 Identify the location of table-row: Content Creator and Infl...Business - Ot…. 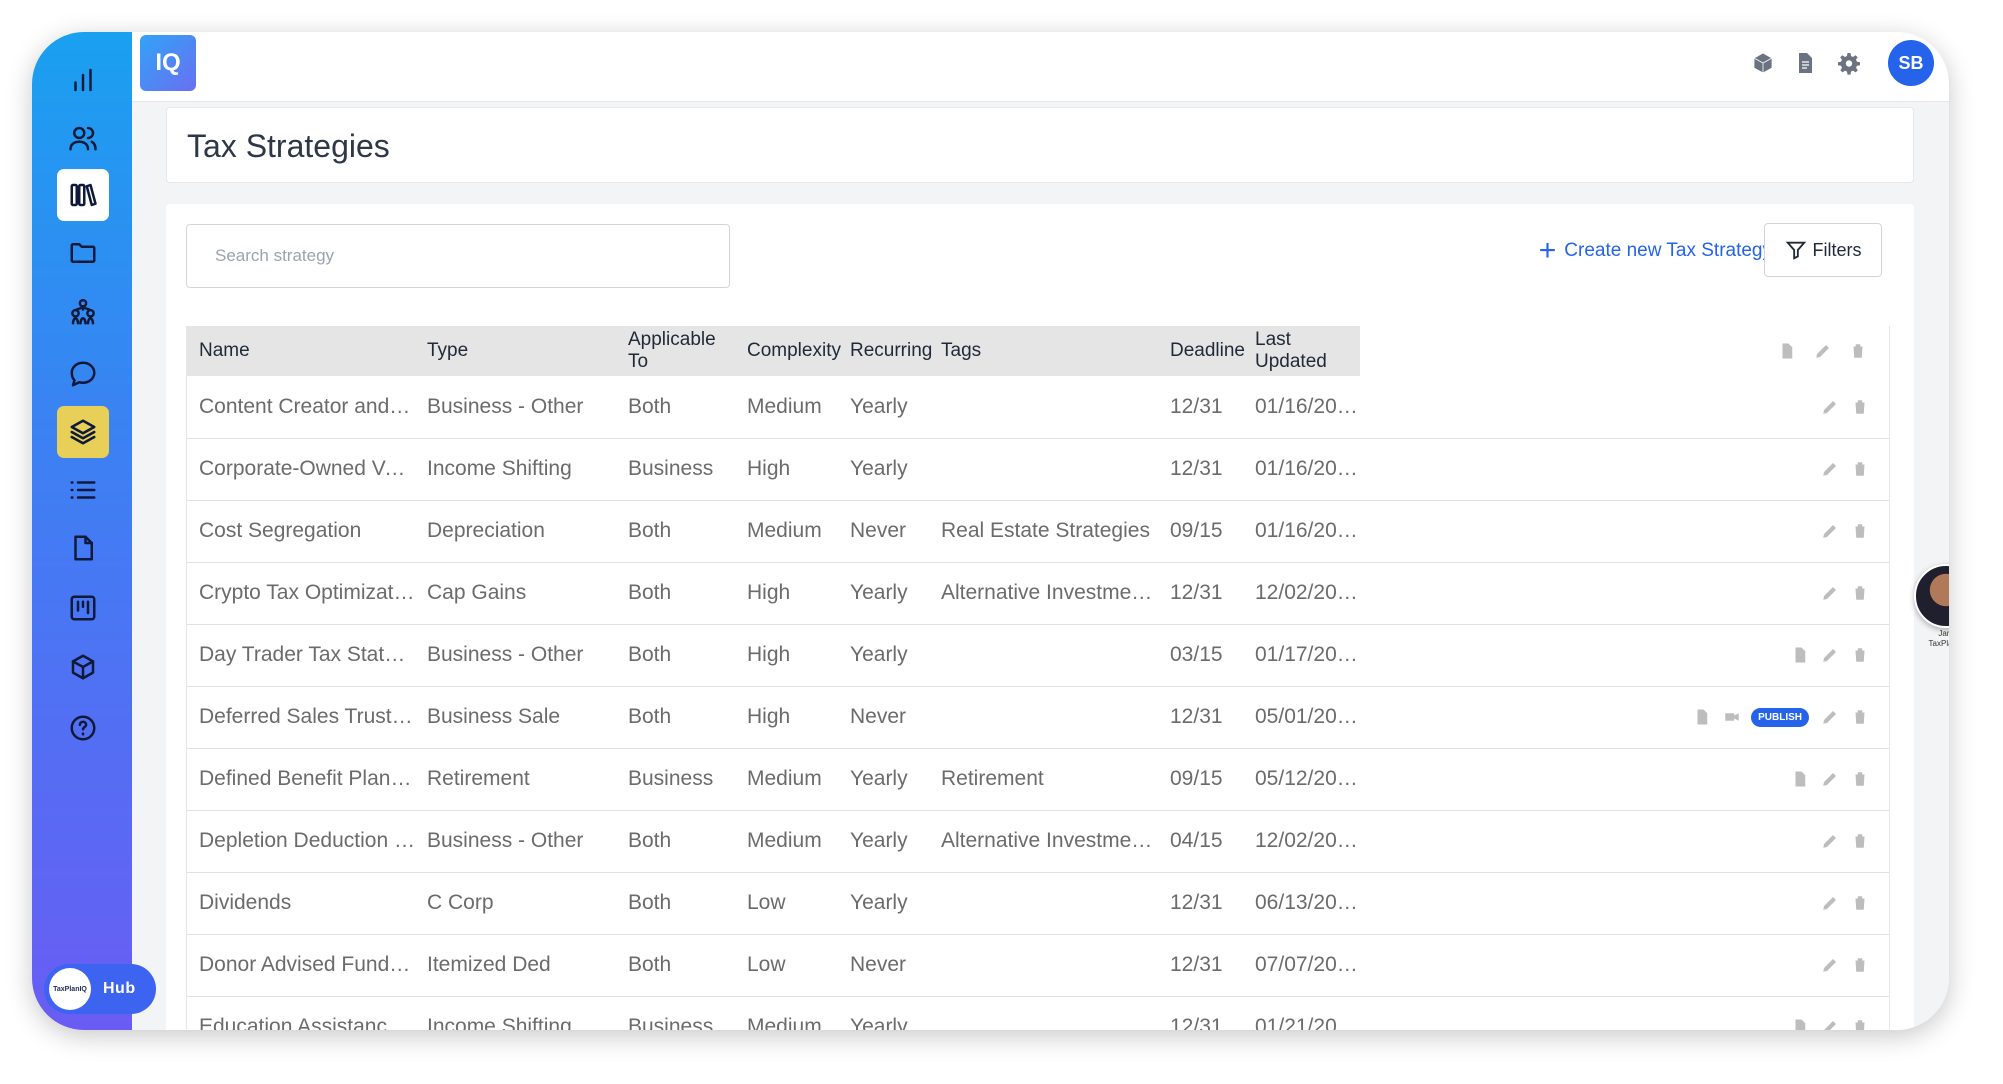
(1038, 407).